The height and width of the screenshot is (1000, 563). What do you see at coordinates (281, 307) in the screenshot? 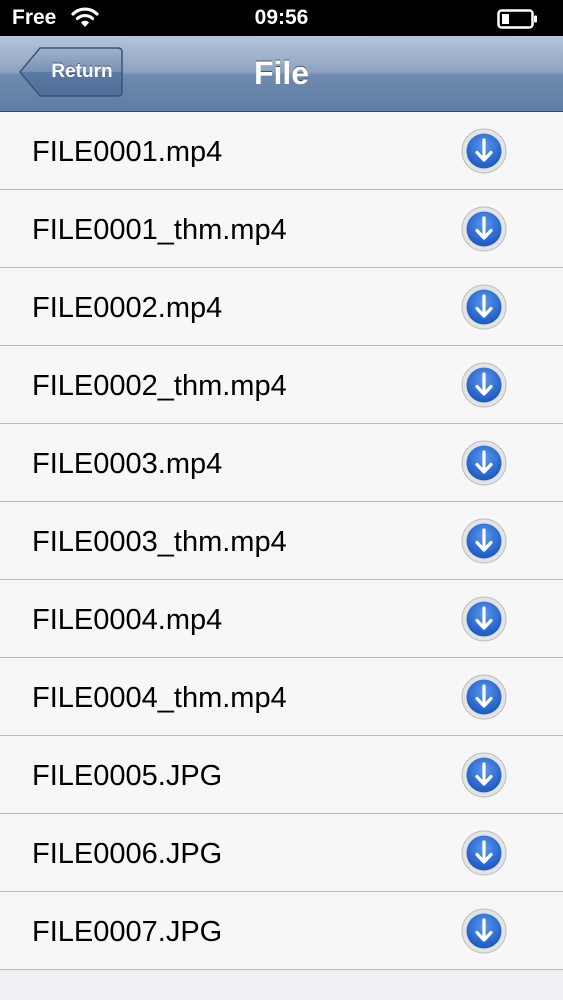
I see `file-list-item: FILE0002.mp4` at bounding box center [281, 307].